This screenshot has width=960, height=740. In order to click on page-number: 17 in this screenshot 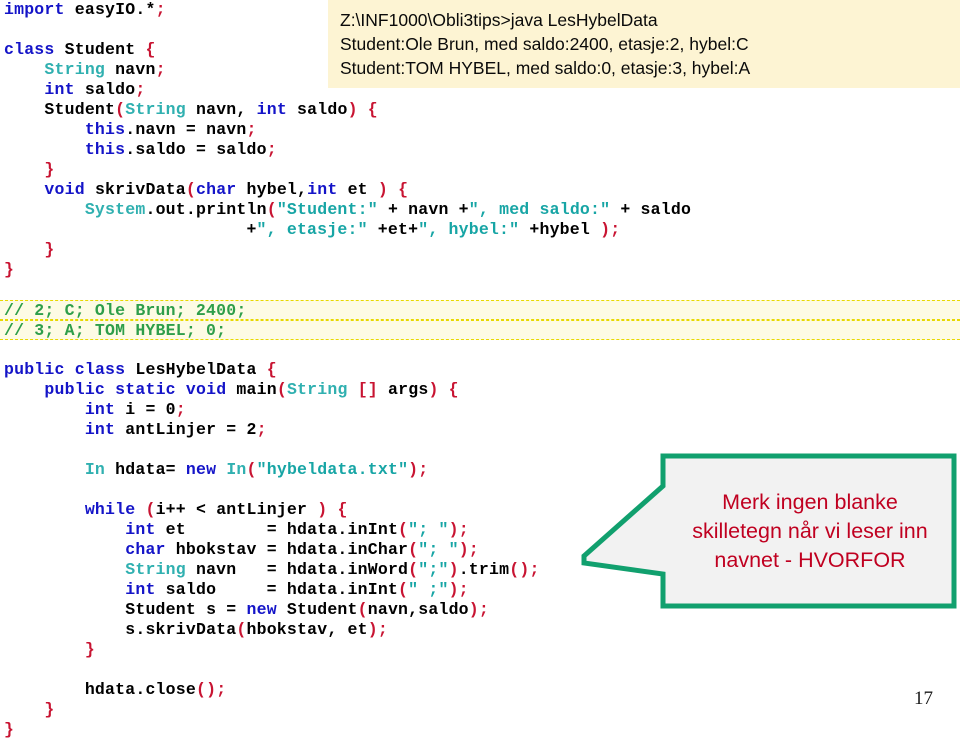, I will do `click(923, 698)`.